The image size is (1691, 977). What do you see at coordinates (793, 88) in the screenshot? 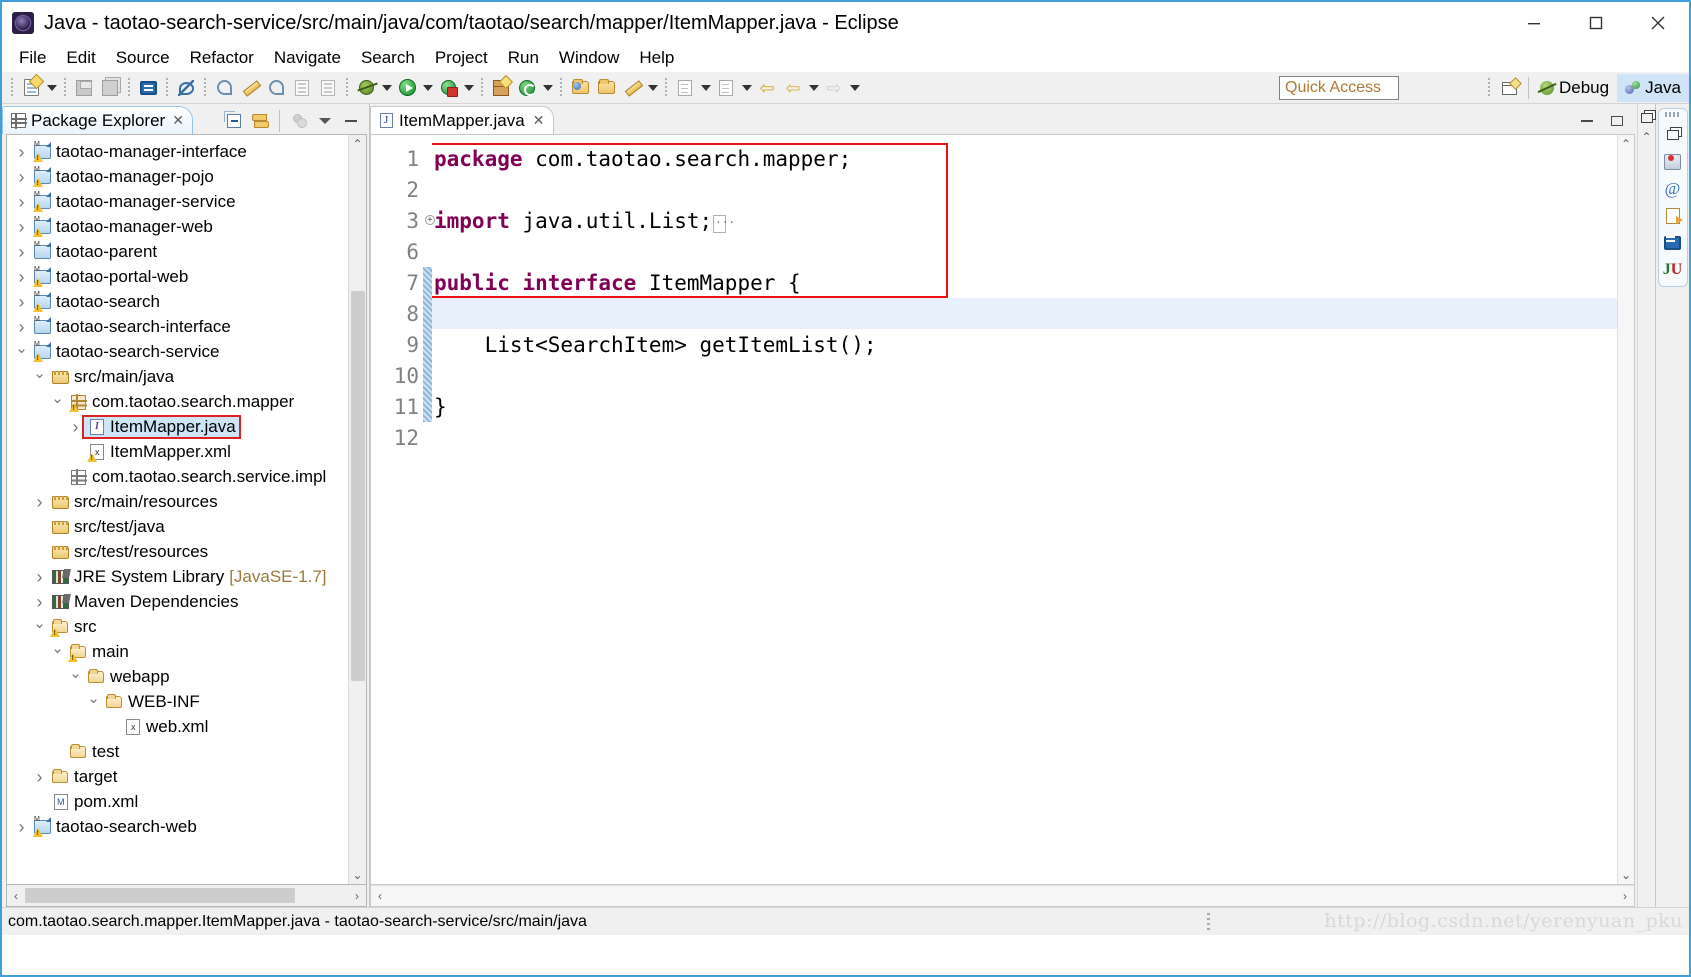
I see `back-button: ⇦` at bounding box center [793, 88].